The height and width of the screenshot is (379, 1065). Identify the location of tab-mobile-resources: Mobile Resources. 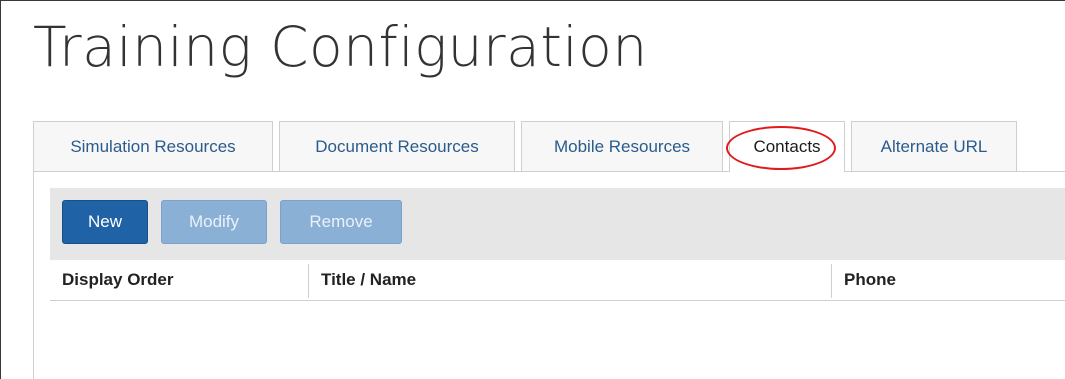
(622, 146).